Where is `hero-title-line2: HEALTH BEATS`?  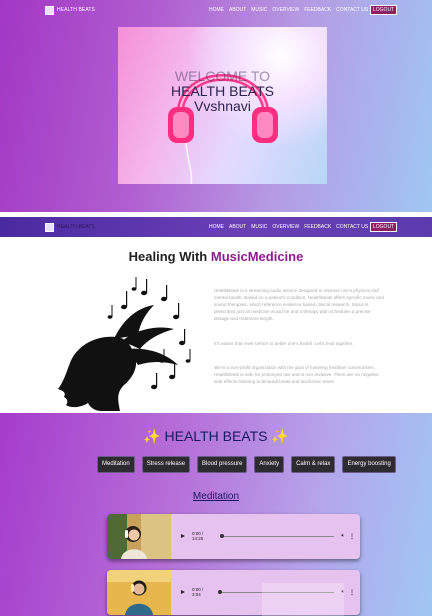 hero-title-line2: HEALTH BEATS is located at coordinates (222, 91).